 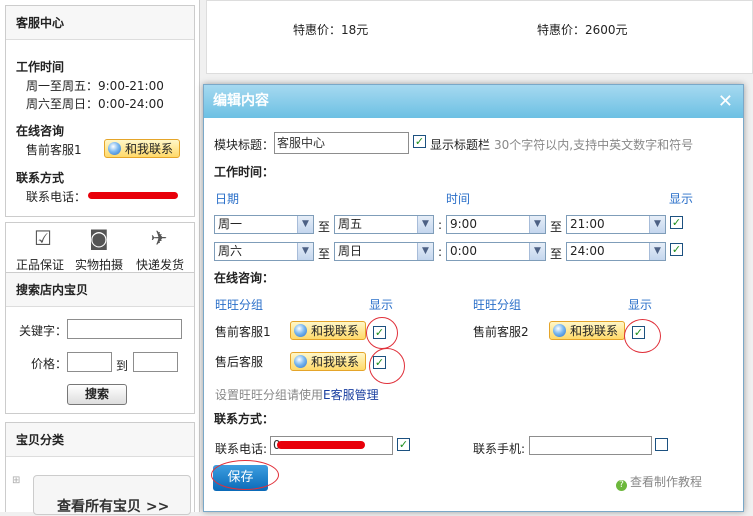 I want to click on e-service-manage-link: E客服管理, so click(x=351, y=395).